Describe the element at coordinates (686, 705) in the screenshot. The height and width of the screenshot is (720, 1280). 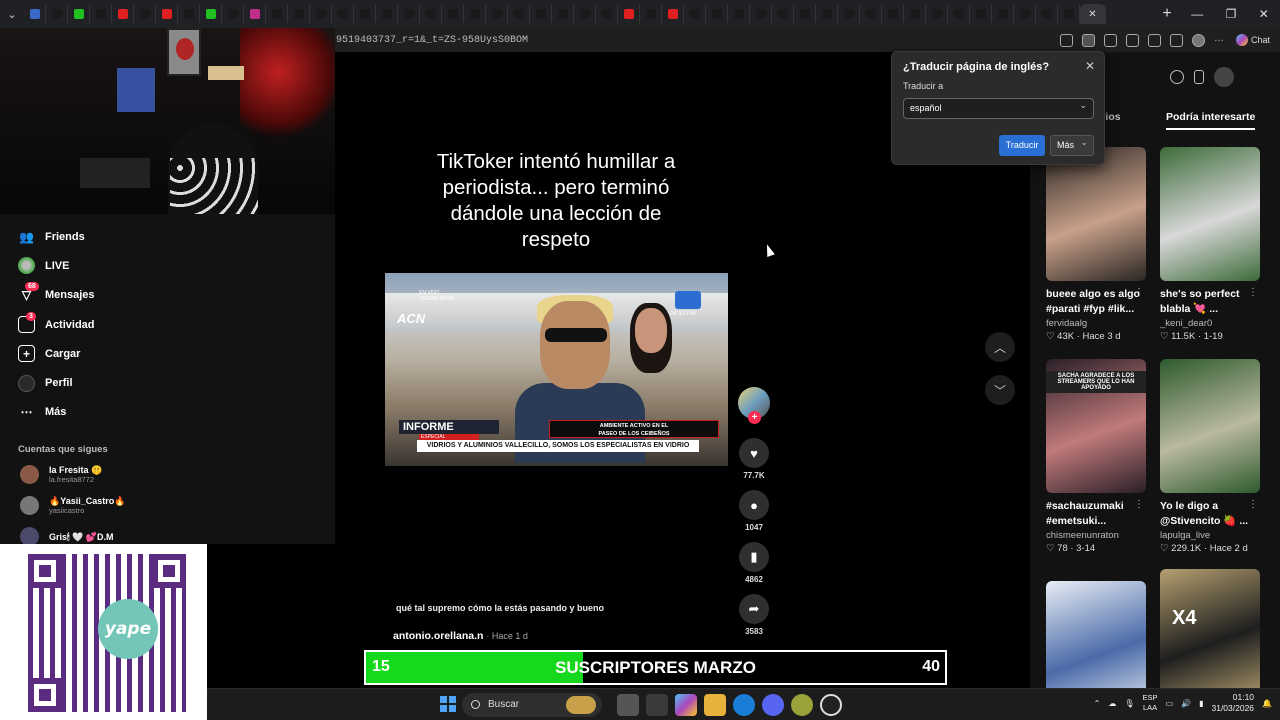
I see `copilot-app-icon` at that location.